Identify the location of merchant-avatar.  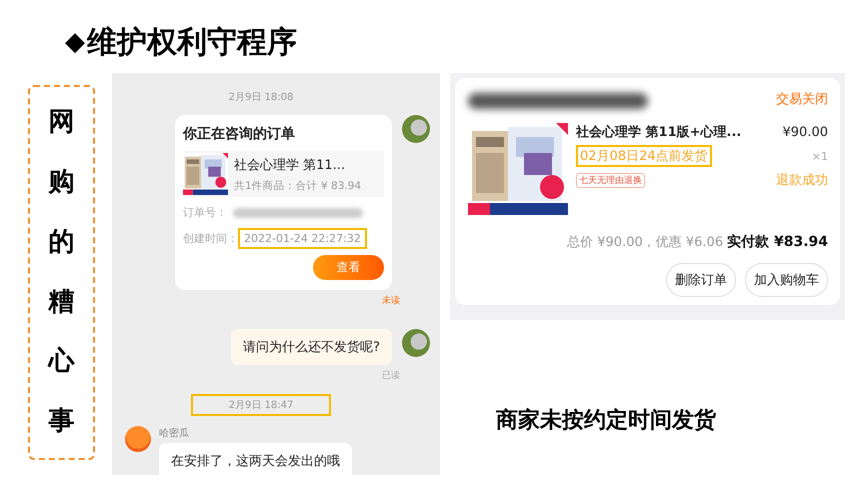
(138, 439).